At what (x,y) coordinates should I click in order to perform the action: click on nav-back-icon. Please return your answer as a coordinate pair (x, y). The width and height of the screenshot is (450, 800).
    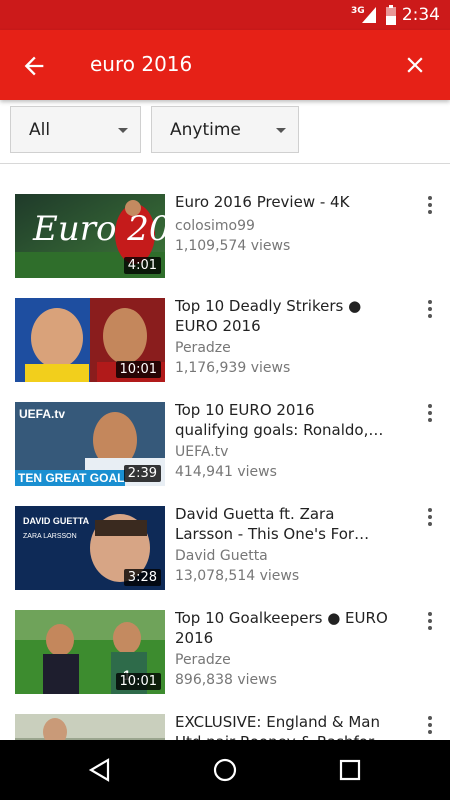
    Looking at the image, I should click on (100, 770).